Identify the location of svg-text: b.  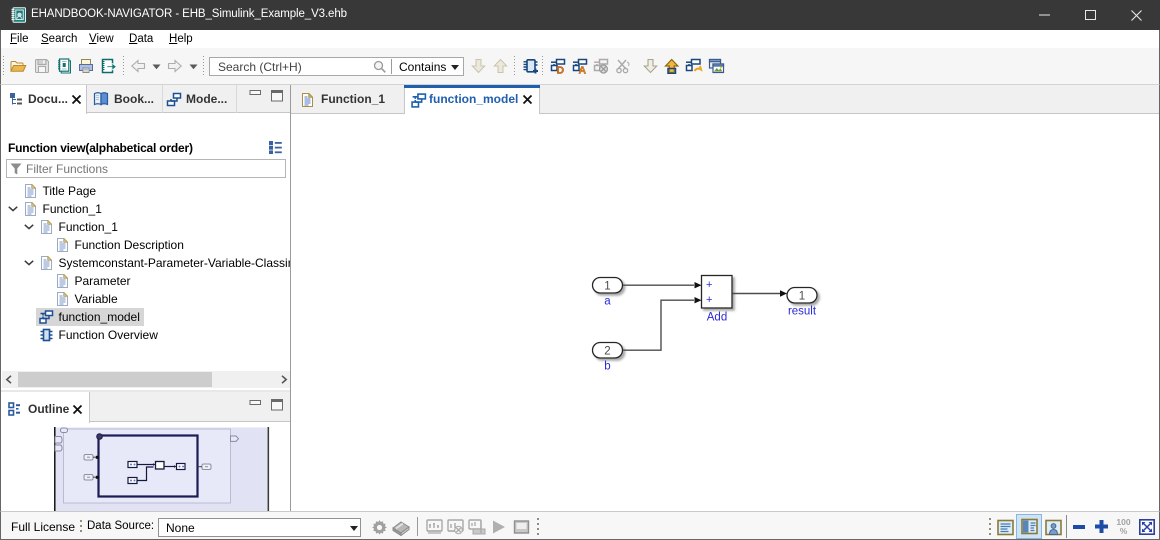
(607, 367).